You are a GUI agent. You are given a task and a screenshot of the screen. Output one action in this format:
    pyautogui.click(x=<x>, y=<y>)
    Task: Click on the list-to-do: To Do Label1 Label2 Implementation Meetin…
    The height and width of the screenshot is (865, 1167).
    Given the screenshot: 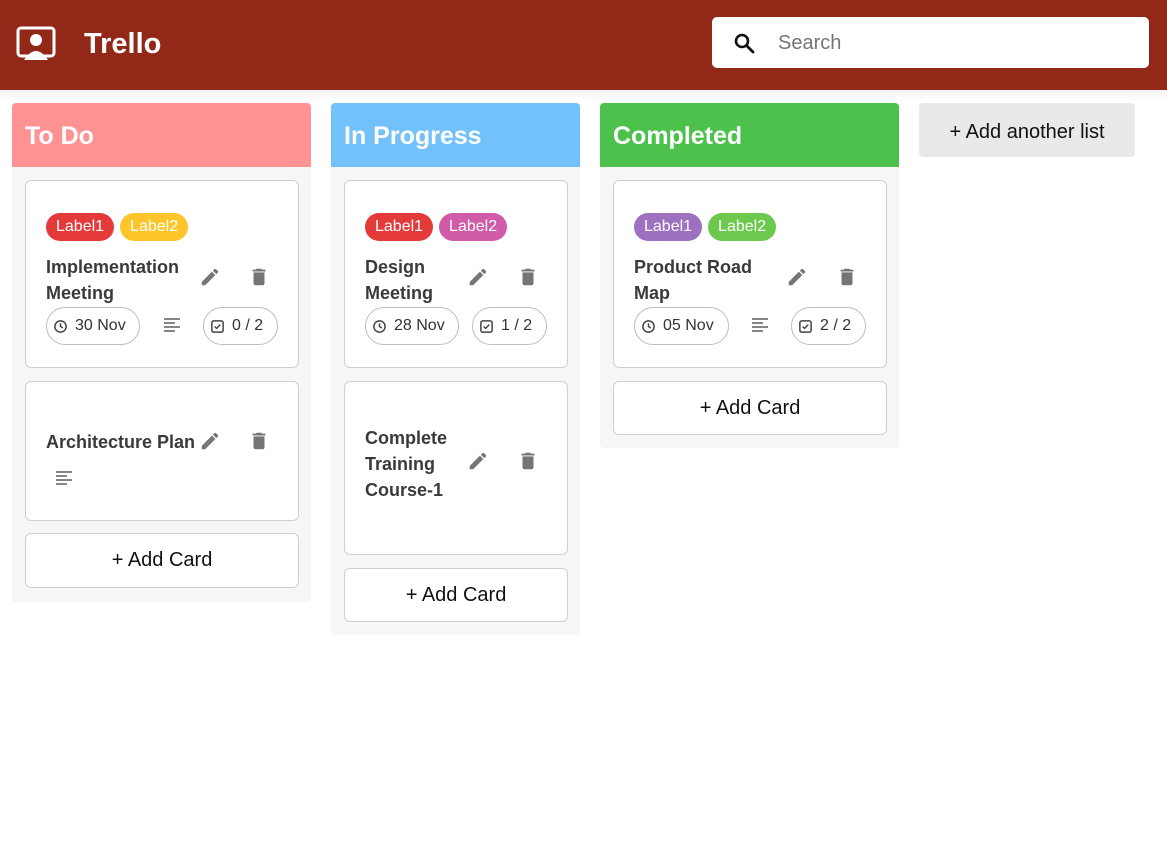 What is the action you would take?
    pyautogui.click(x=161, y=352)
    